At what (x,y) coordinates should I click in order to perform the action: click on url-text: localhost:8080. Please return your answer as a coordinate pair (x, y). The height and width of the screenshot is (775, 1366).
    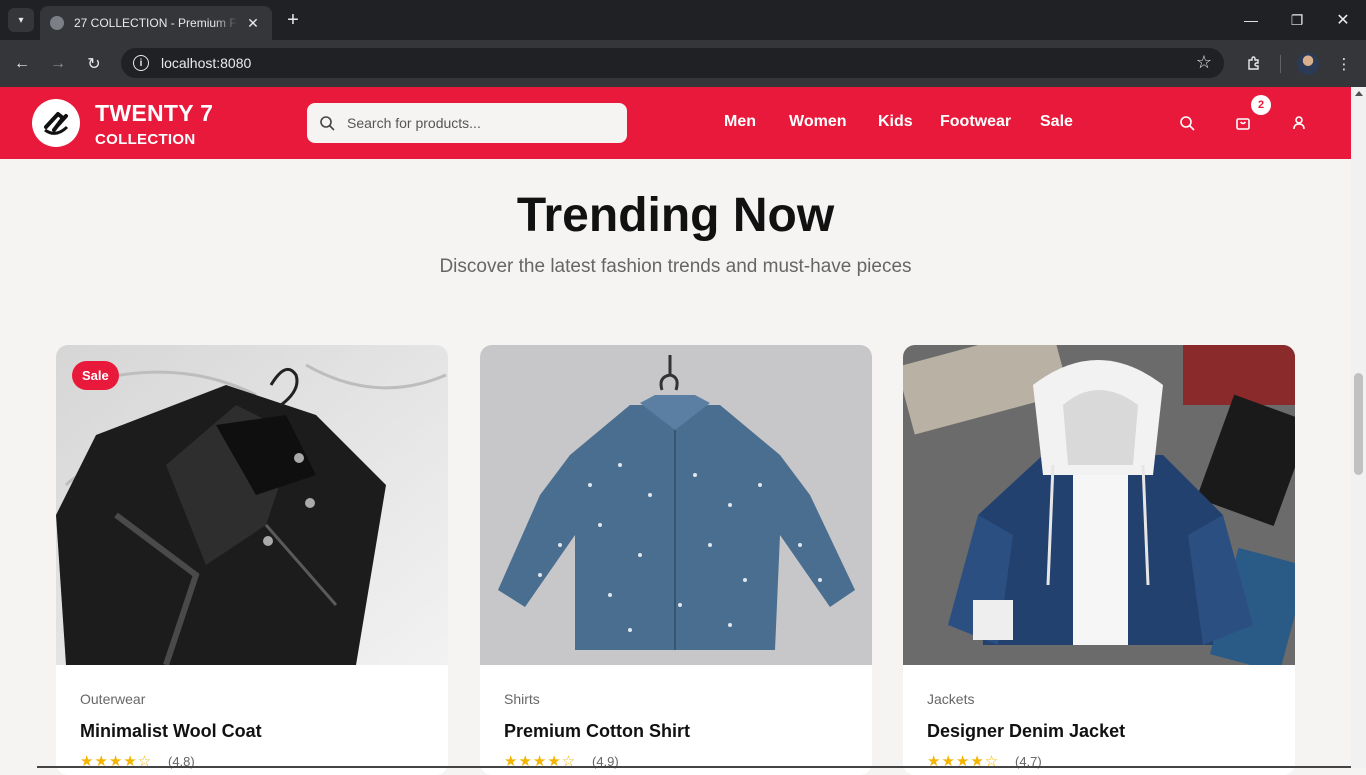
    Looking at the image, I should click on (206, 63).